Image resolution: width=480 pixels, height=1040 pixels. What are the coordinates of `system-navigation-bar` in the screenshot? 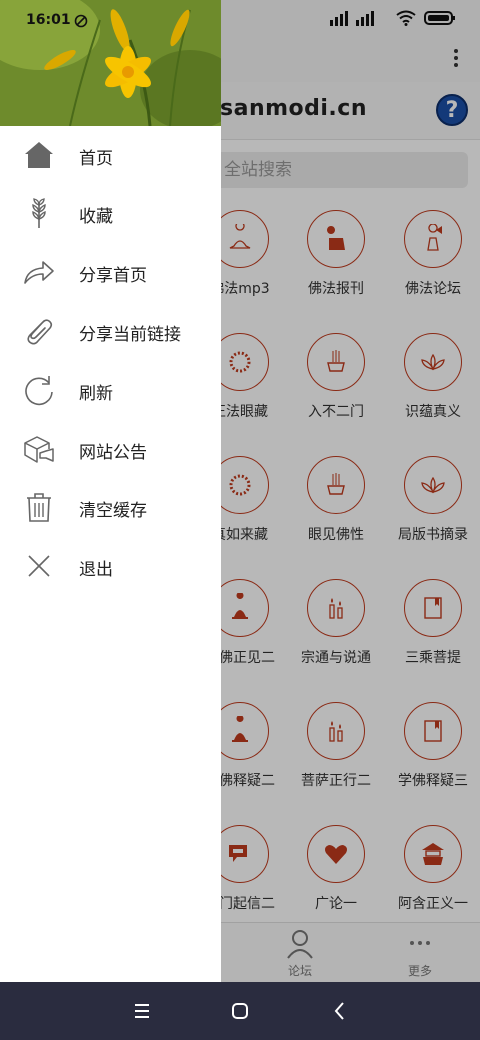 It's located at (240, 1011).